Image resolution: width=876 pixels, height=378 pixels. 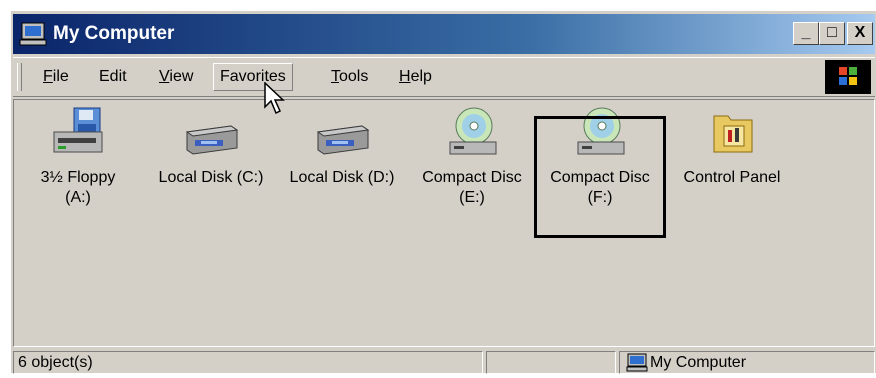 I want to click on control-panel-icon, so click(x=732, y=132).